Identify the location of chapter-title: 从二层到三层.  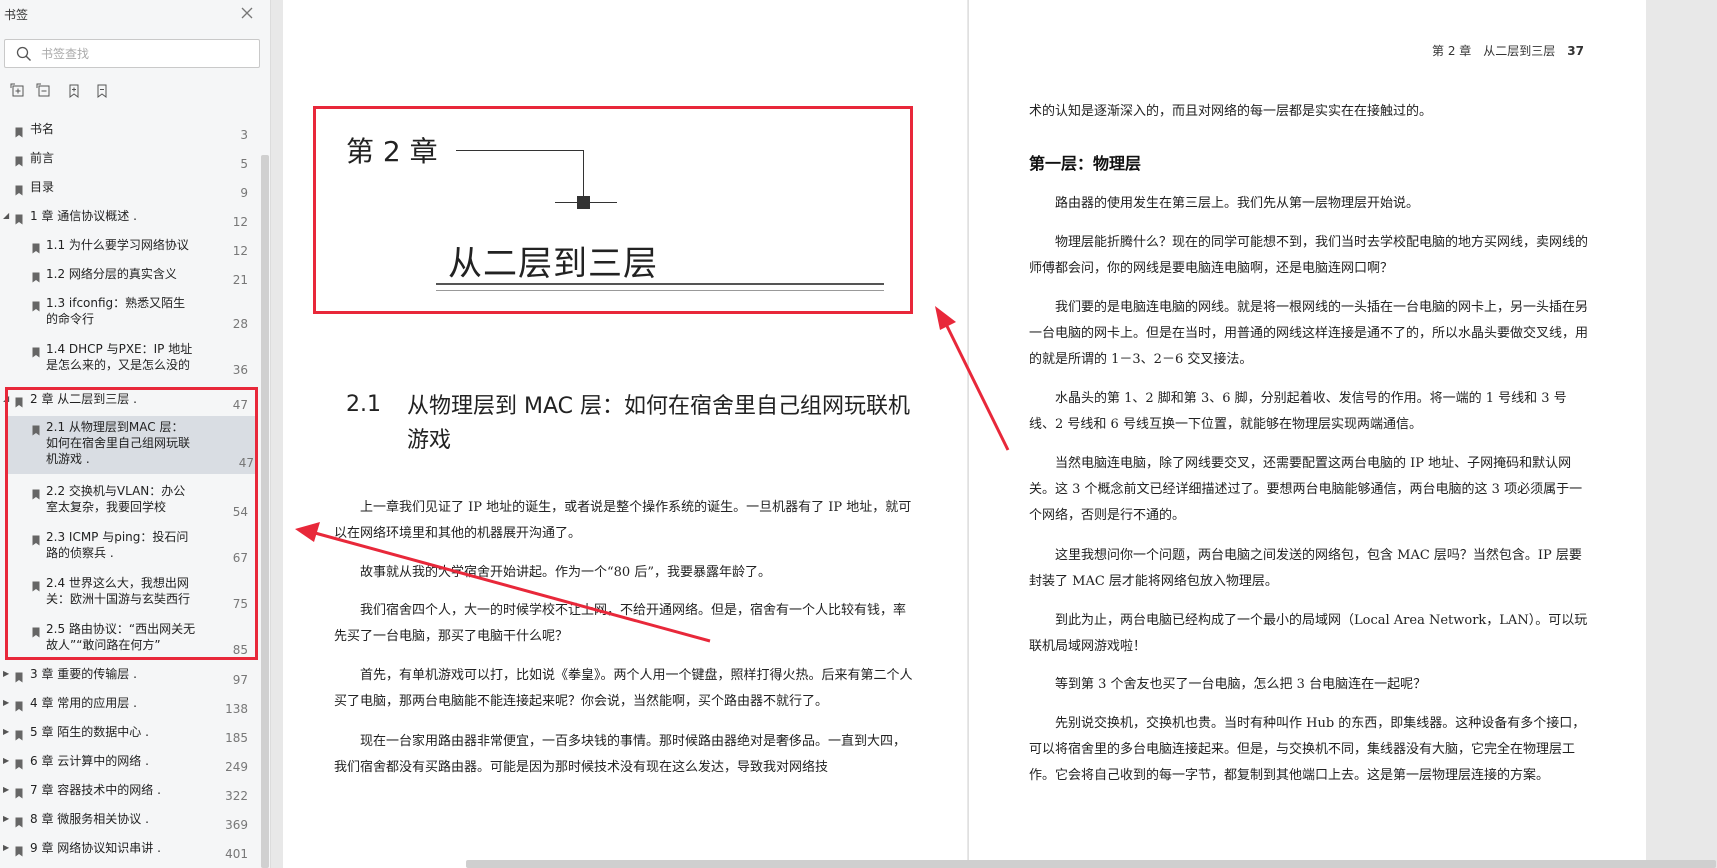
(553, 264).